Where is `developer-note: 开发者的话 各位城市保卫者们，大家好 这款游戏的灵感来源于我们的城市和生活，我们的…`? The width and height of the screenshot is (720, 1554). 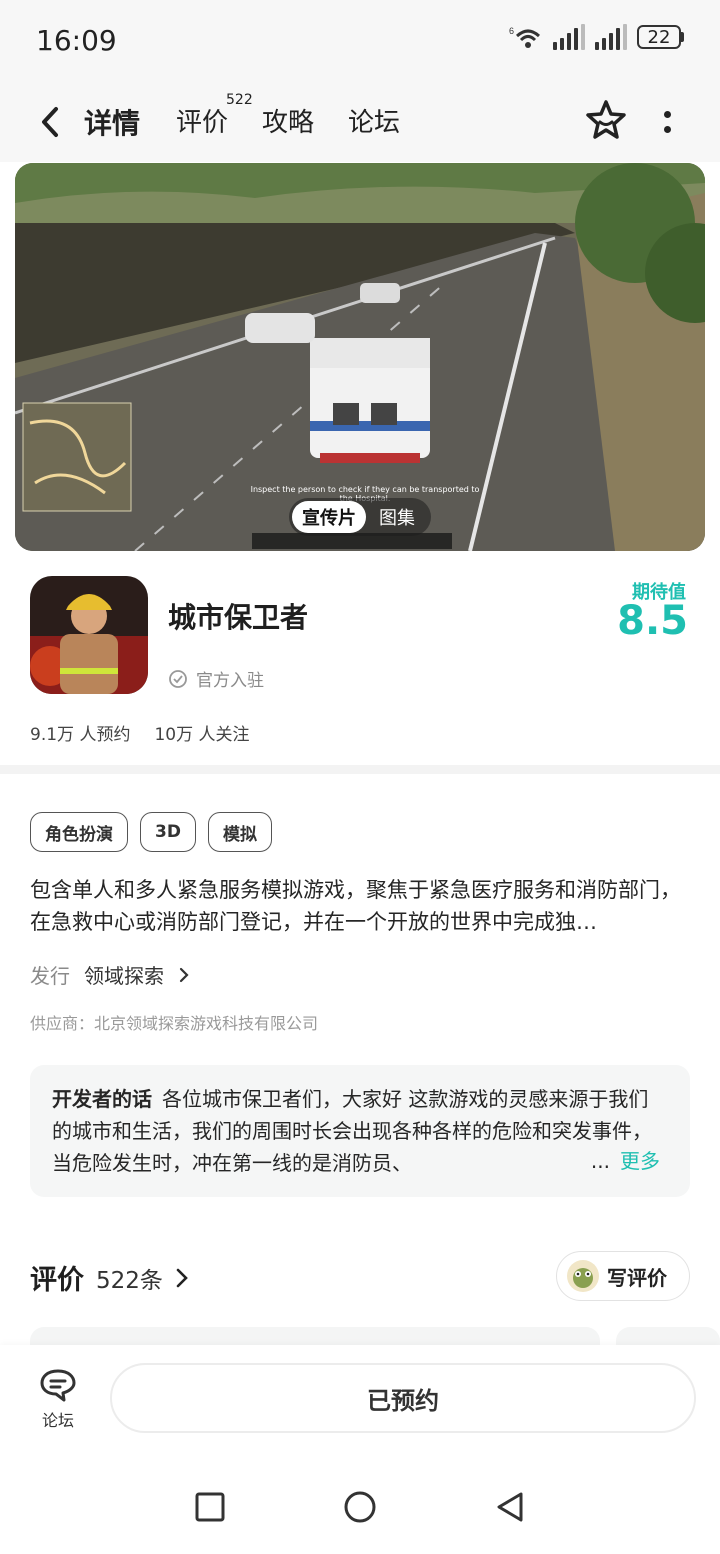
developer-note: 开发者的话 各位城市保卫者们，大家好 这款游戏的灵感来源于我们的城市和生活，我们的… is located at coordinates (360, 1131).